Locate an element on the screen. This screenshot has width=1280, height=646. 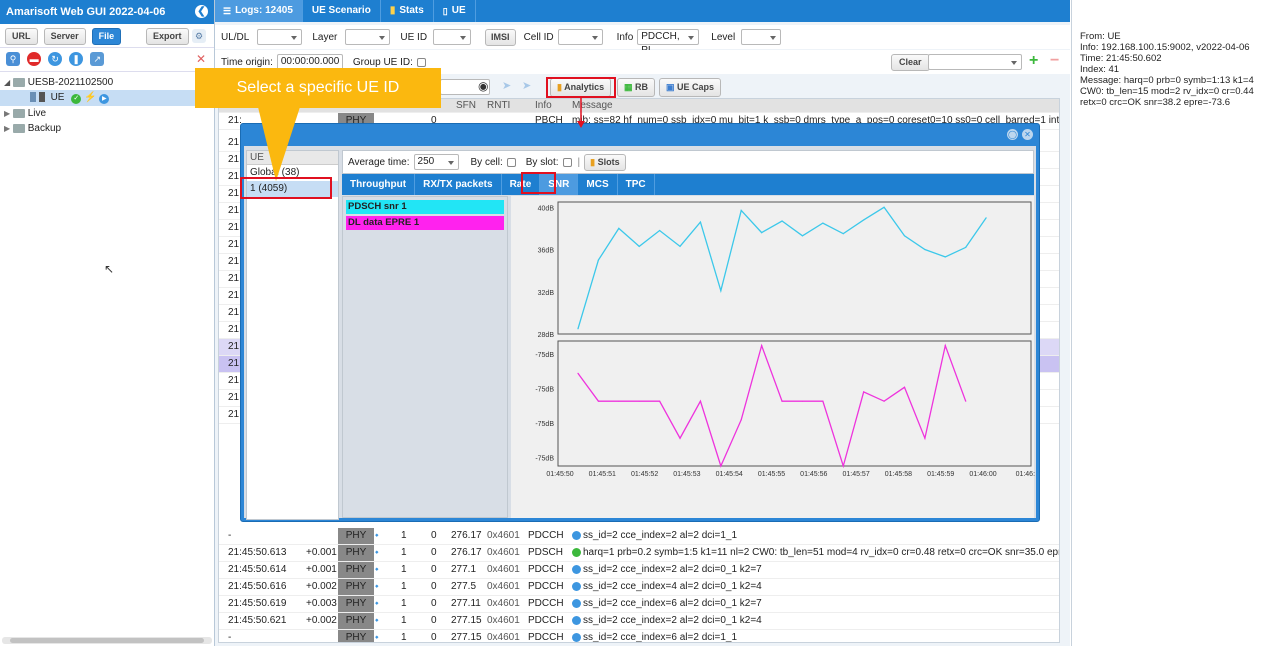
horizontal-scrollbar is located at coordinates (107, 640).